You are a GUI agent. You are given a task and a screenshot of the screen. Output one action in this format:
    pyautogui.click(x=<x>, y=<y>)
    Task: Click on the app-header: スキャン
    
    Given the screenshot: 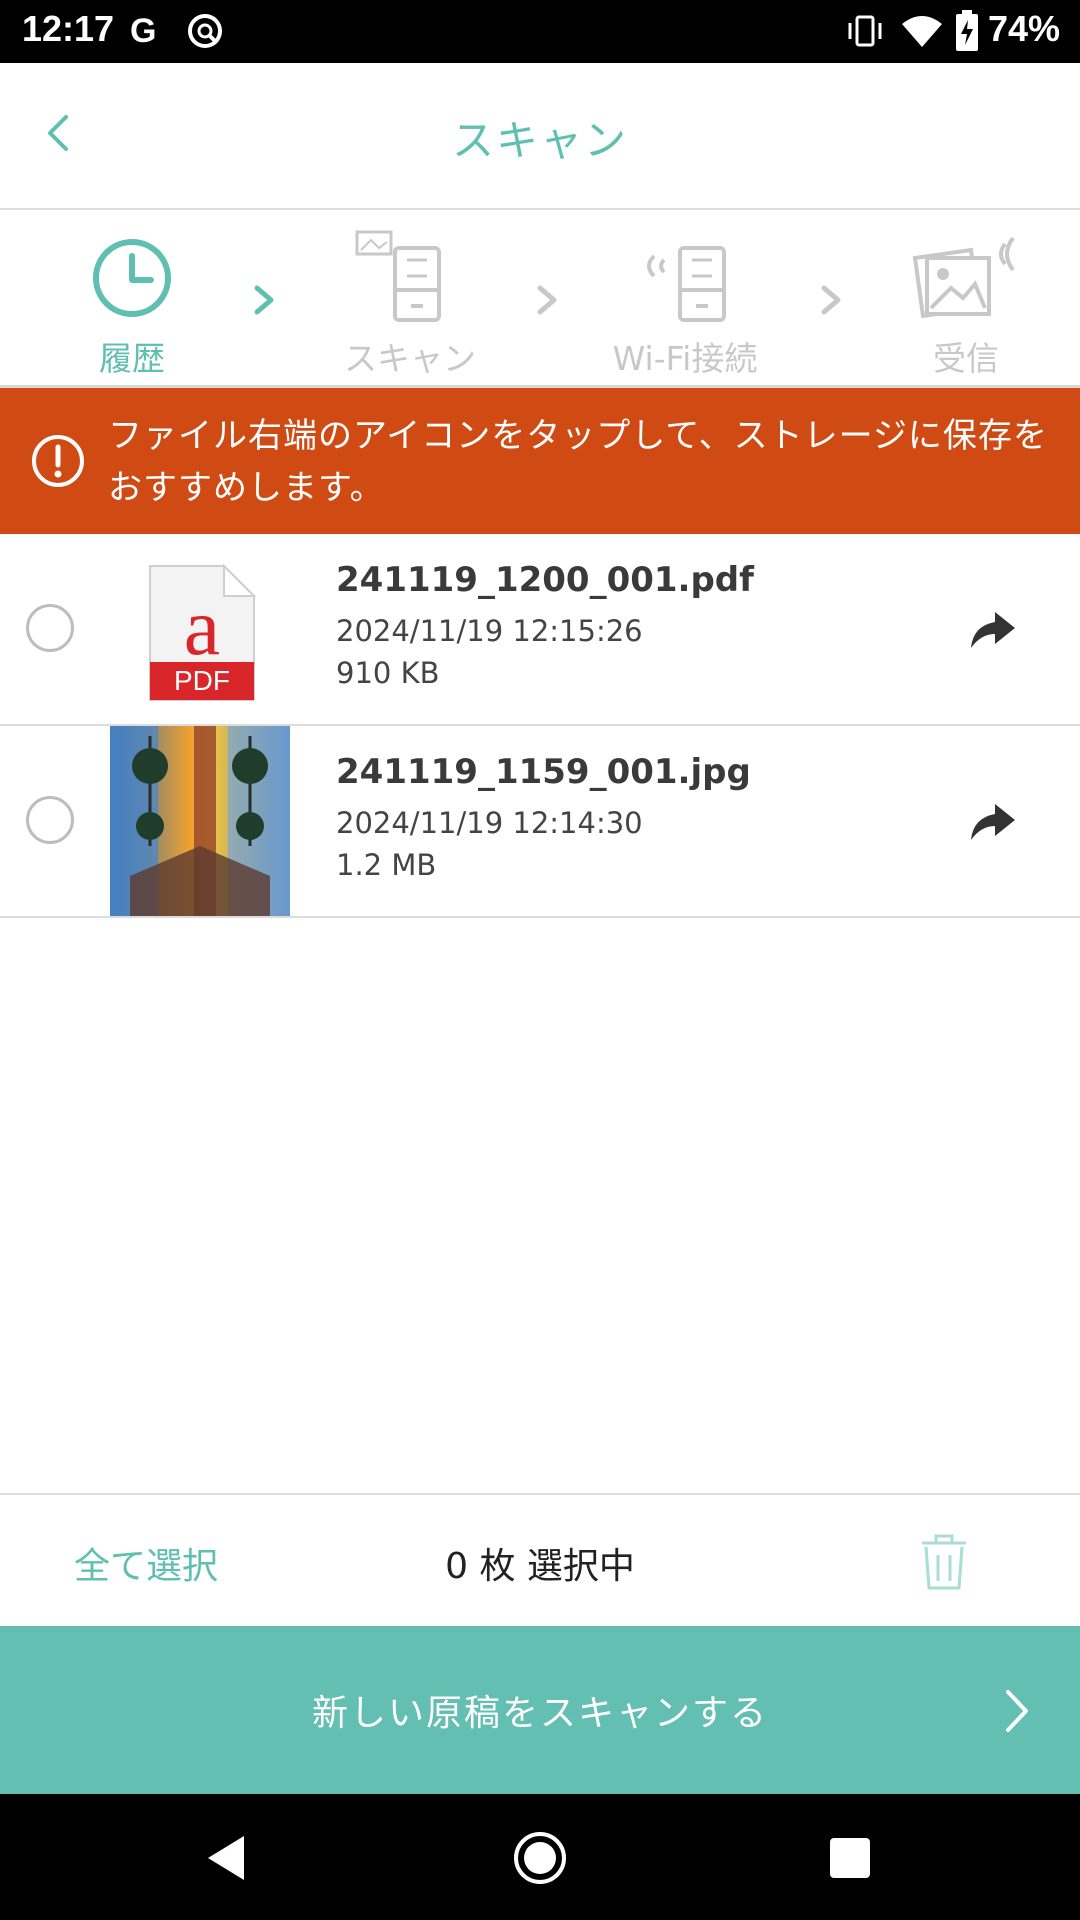 What is the action you would take?
    pyautogui.click(x=540, y=136)
    